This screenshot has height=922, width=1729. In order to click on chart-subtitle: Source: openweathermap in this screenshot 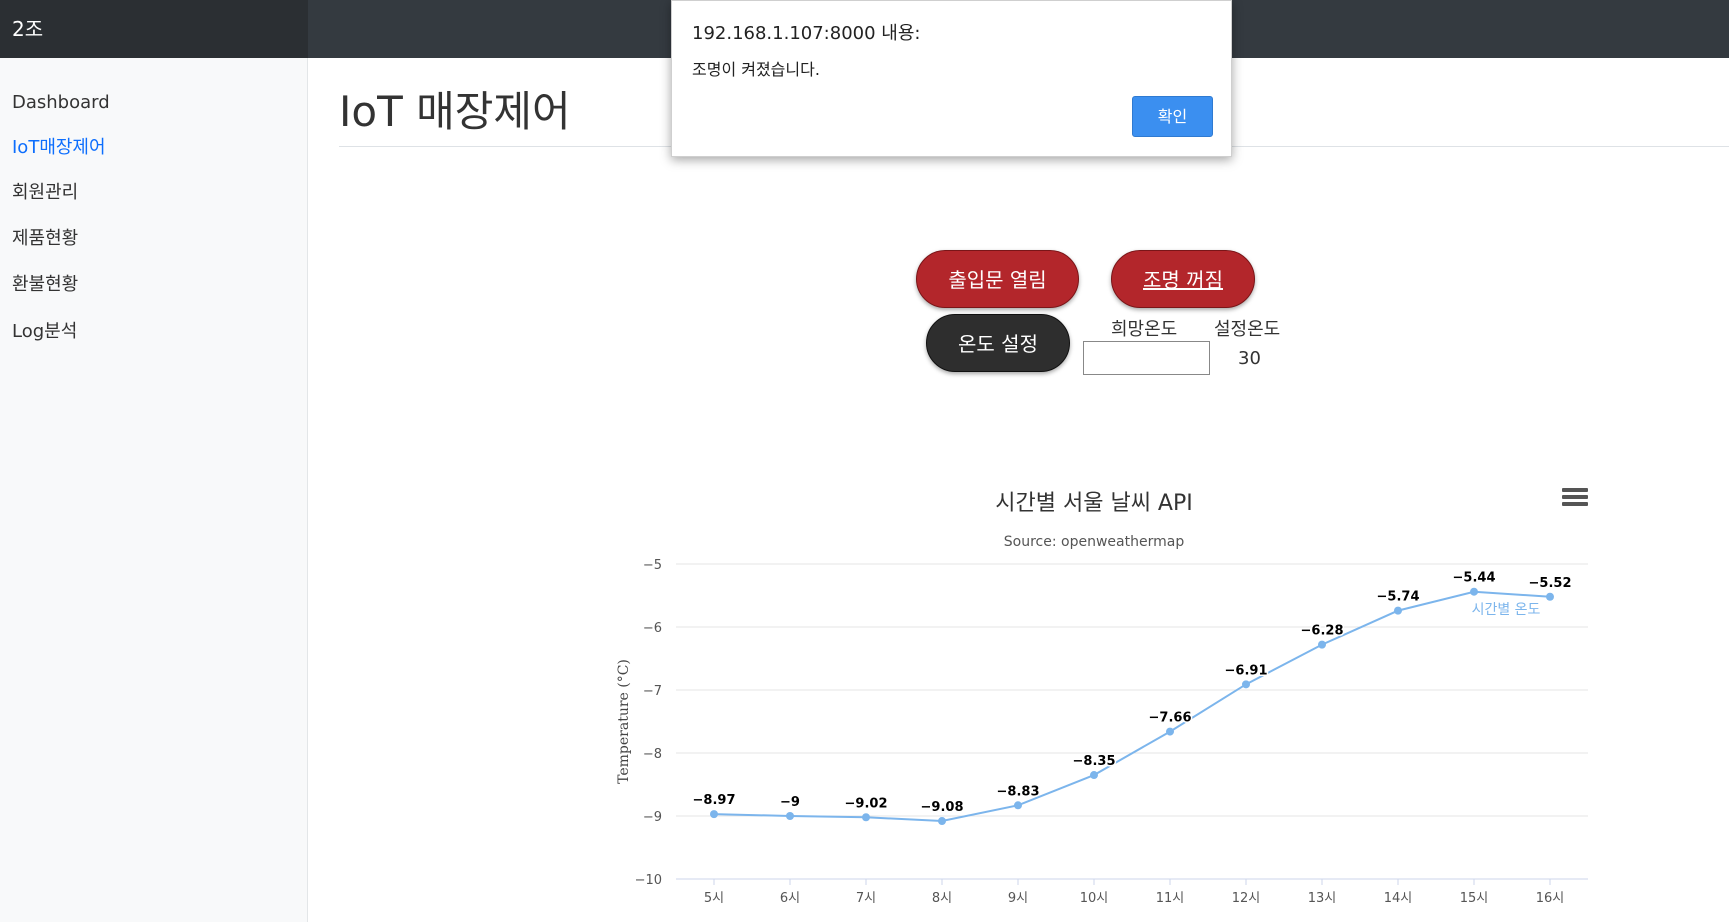, I will do `click(1094, 542)`.